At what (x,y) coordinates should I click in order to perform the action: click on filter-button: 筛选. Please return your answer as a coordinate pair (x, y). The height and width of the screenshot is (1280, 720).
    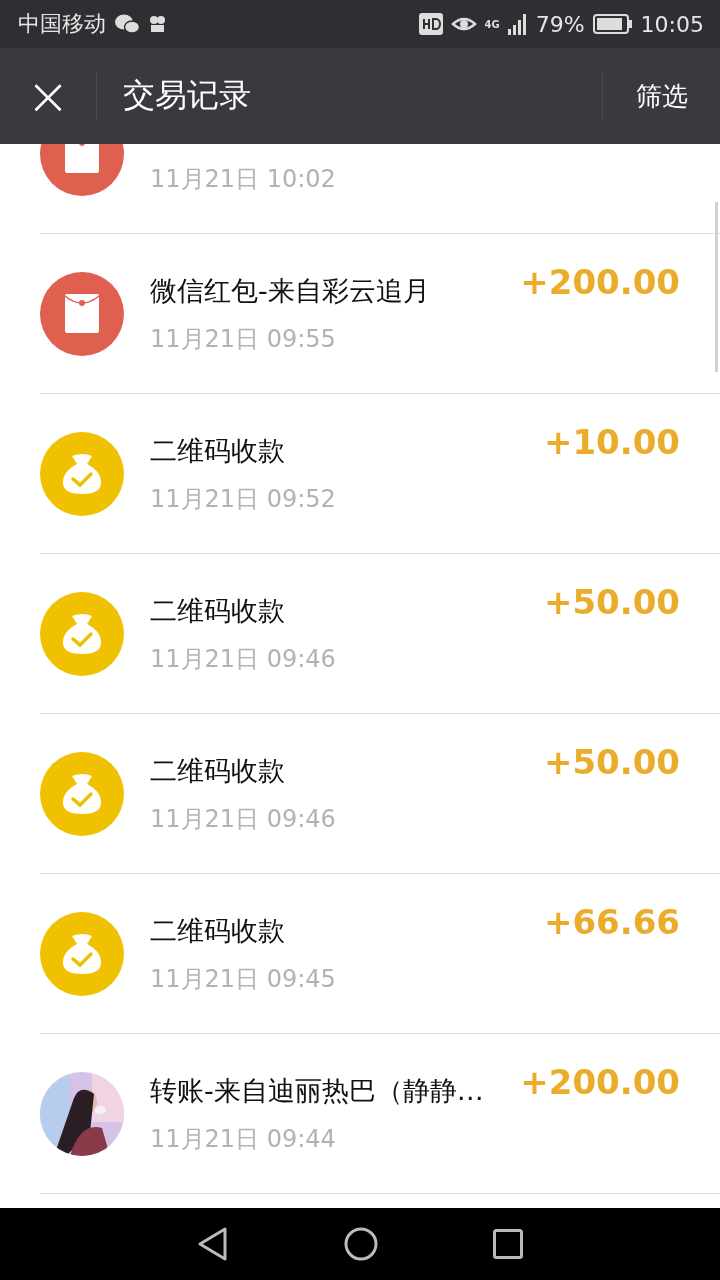
    Looking at the image, I should click on (661, 96).